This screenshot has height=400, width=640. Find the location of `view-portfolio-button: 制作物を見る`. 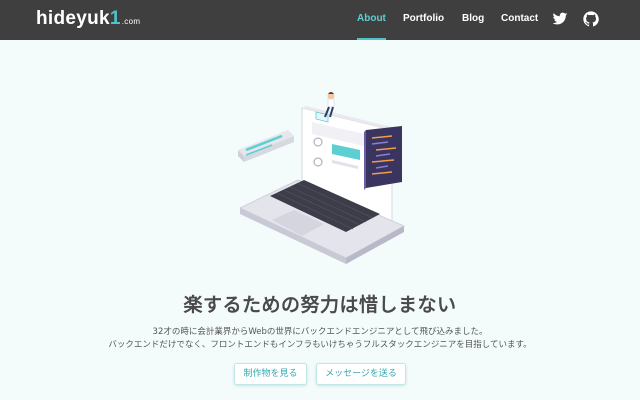

view-portfolio-button: 制作物を見る is located at coordinates (270, 374).